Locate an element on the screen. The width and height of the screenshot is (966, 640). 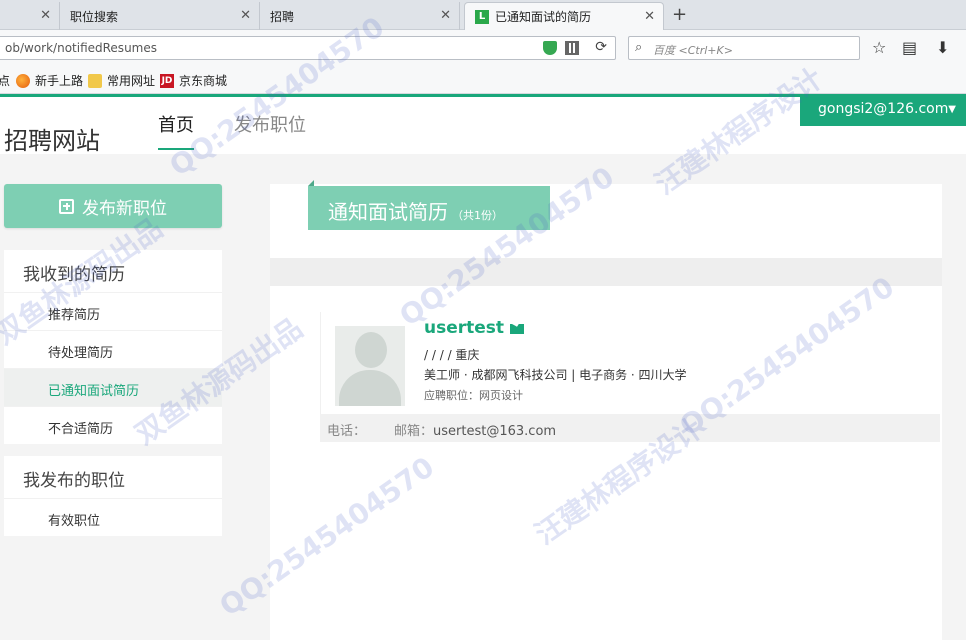
tab-label: 招聘 is located at coordinates (282, 16).